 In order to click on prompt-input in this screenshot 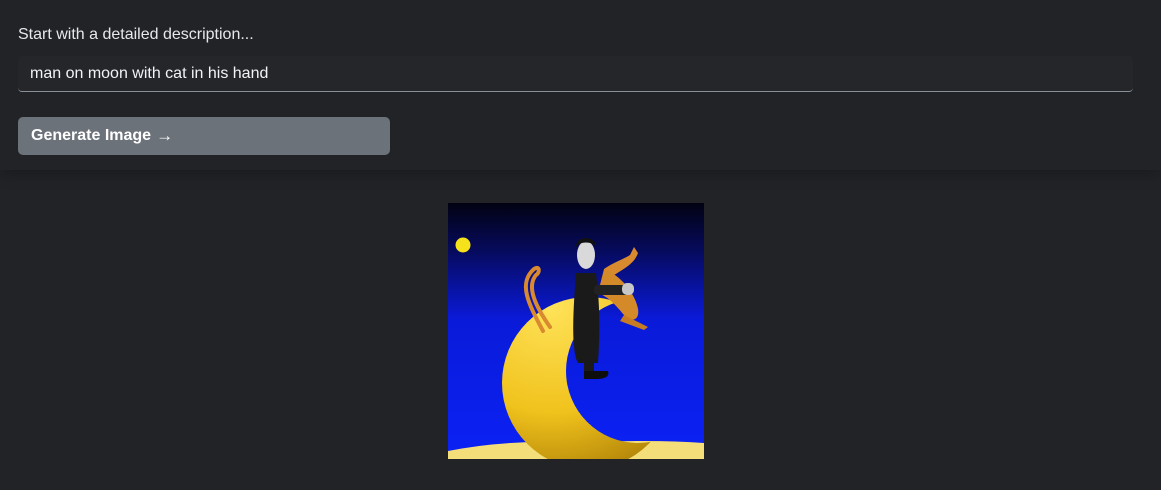, I will do `click(575, 74)`.